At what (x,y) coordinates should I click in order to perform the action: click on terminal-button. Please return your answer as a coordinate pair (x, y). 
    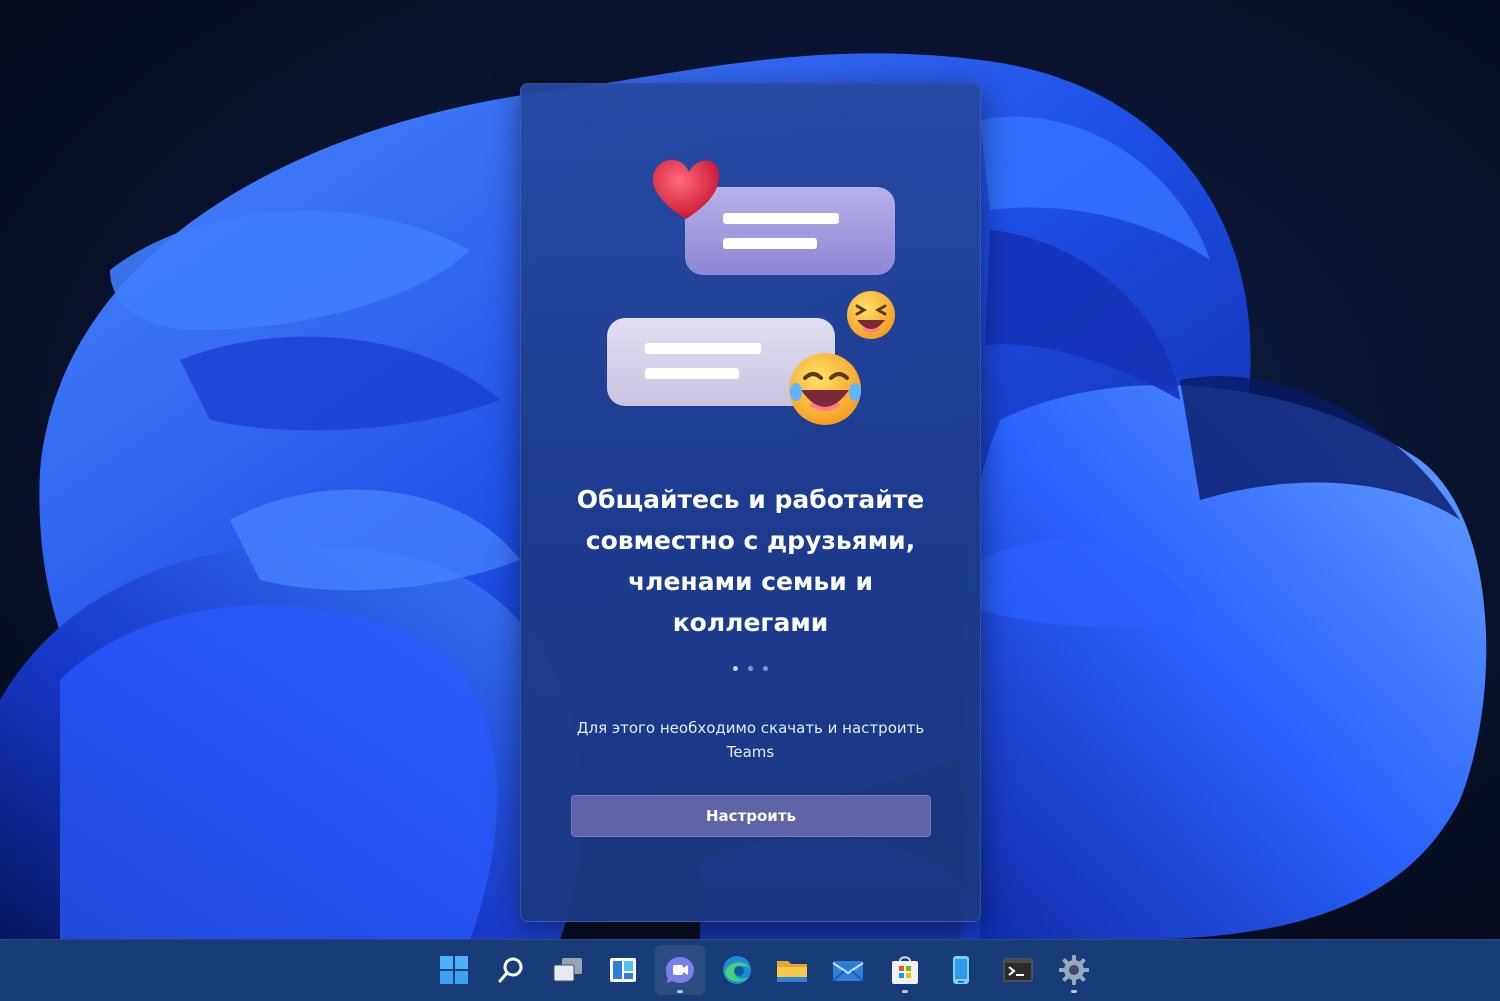
    Looking at the image, I should click on (1018, 970).